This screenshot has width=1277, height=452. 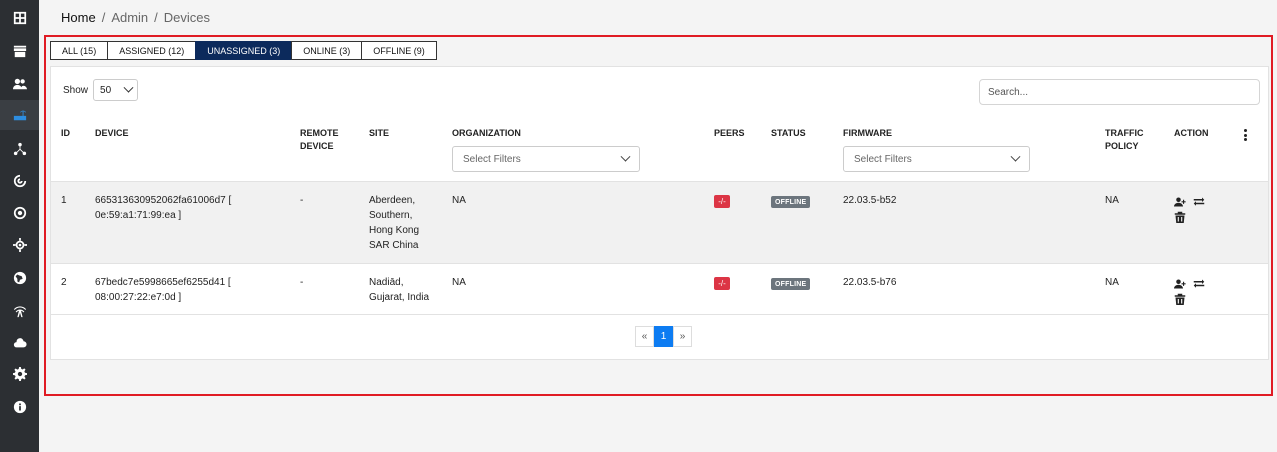 What do you see at coordinates (187, 17) in the screenshot?
I see `breadcrumb-devices: Devices` at bounding box center [187, 17].